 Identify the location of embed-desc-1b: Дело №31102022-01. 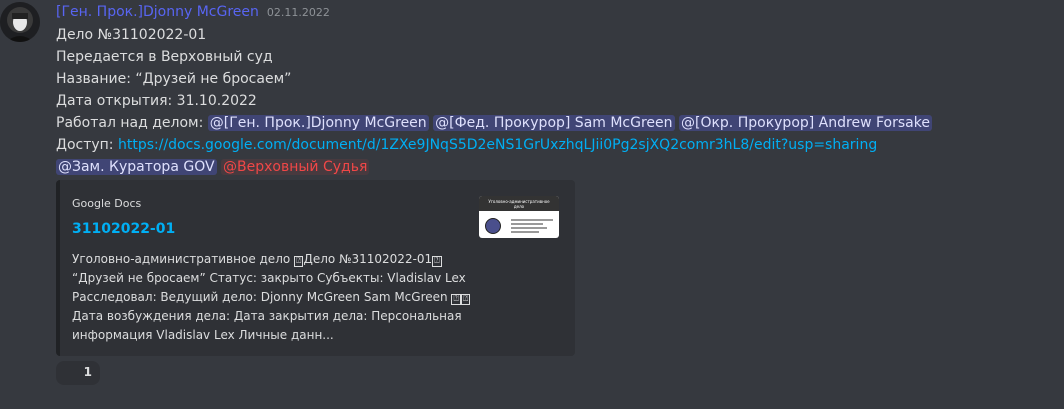
(368, 259).